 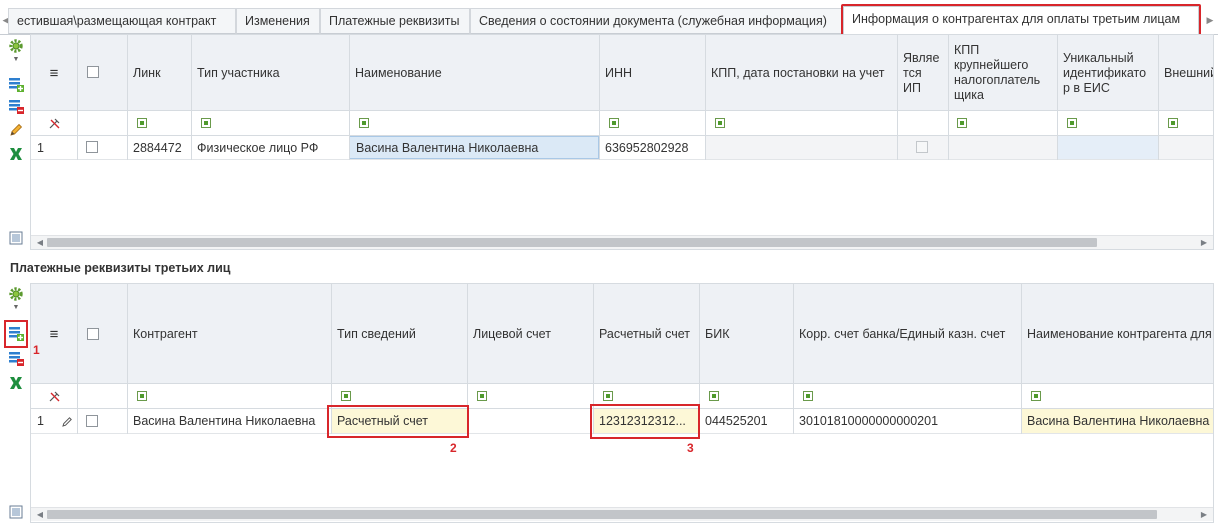 I want to click on filter-settlement-account, so click(x=608, y=396).